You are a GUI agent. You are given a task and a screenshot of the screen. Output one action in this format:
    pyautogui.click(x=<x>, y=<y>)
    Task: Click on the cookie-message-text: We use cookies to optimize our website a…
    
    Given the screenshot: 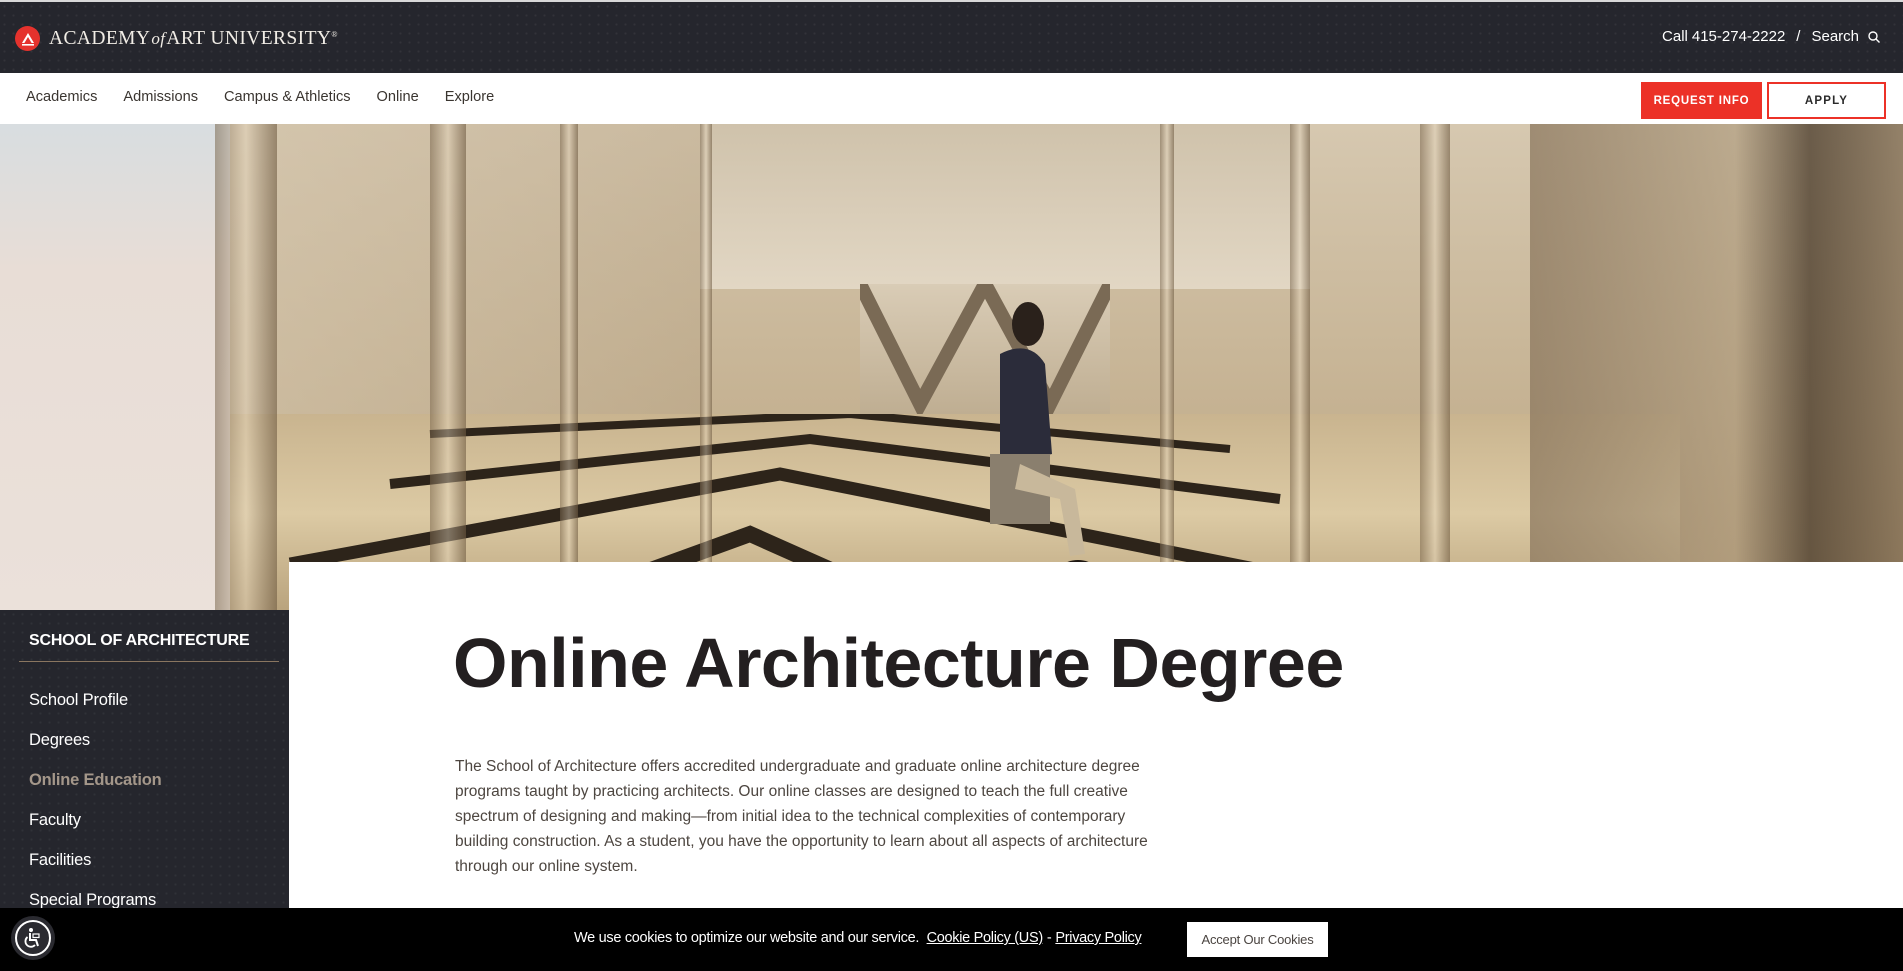 What is the action you would take?
    pyautogui.click(x=747, y=938)
    